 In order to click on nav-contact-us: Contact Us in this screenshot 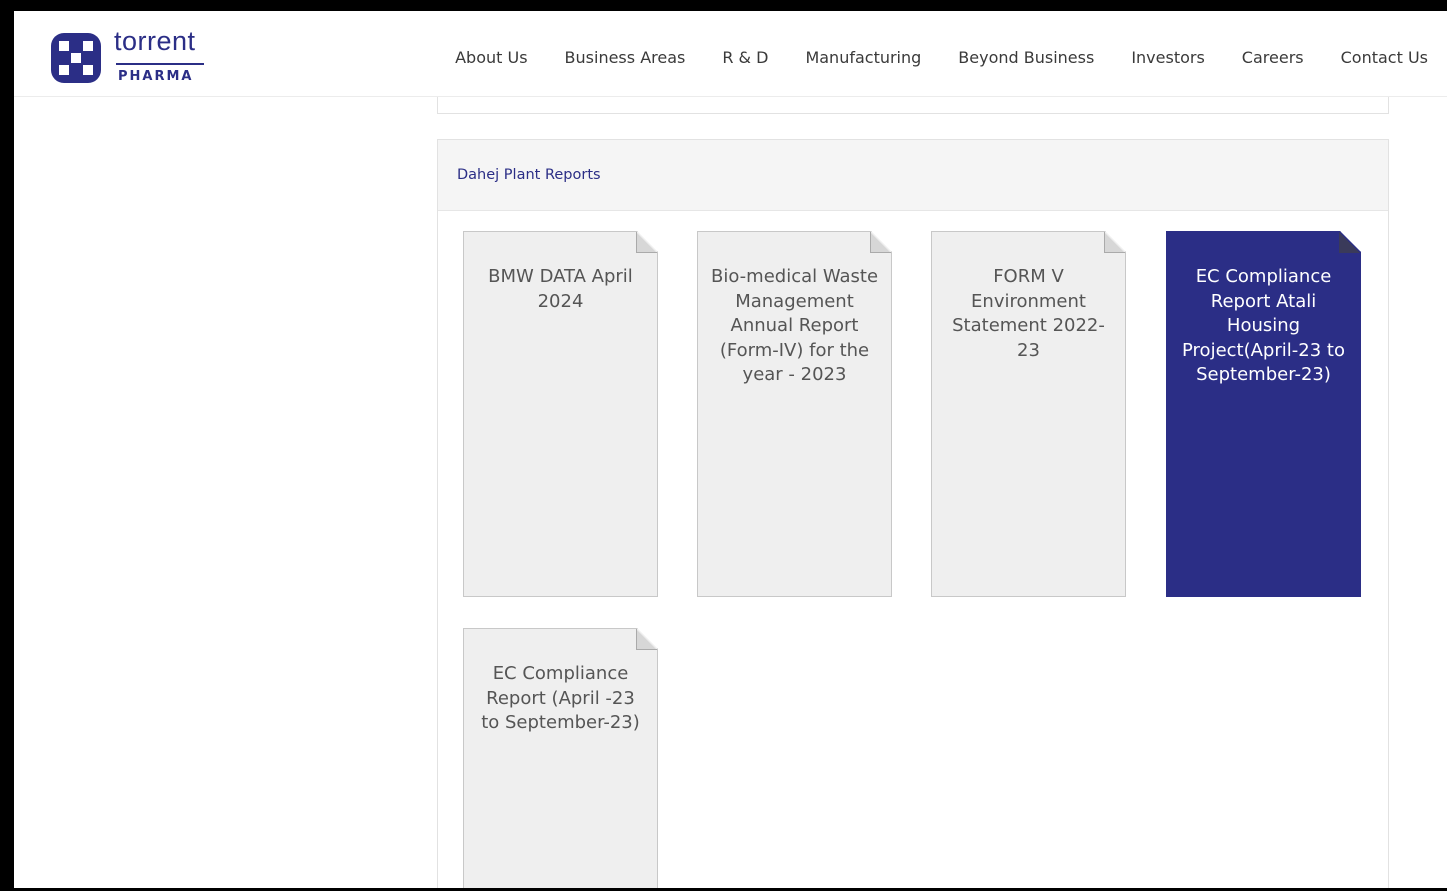, I will do `click(1384, 57)`.